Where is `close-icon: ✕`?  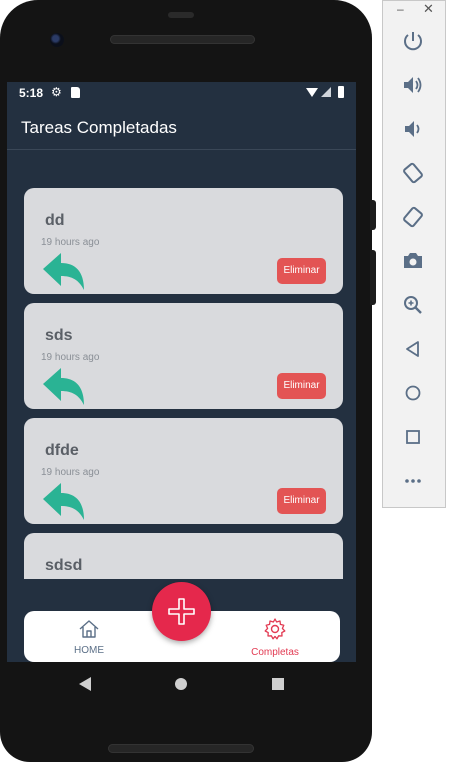 close-icon: ✕ is located at coordinates (428, 9).